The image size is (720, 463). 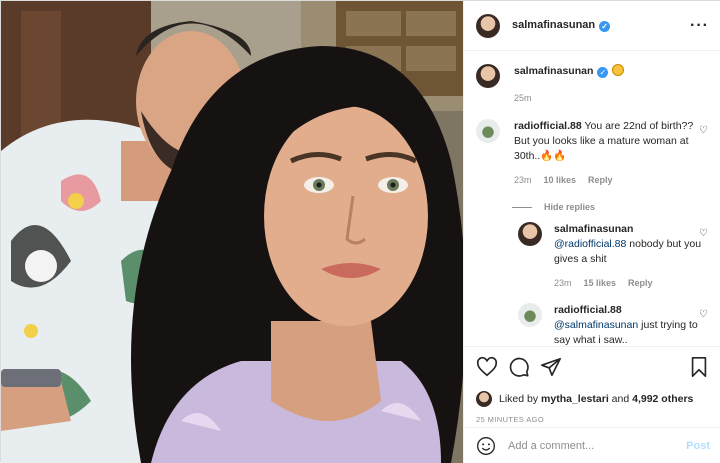 I want to click on commenter-avatar, so click(x=488, y=131).